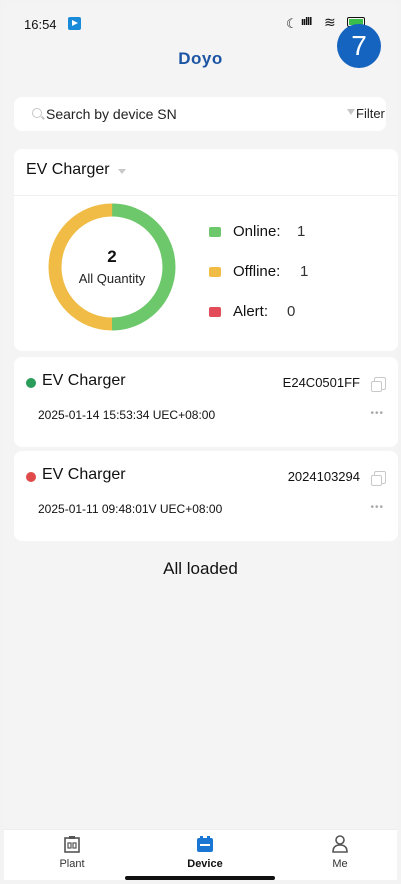 The width and height of the screenshot is (401, 884). I want to click on tab-me: Me, so click(340, 852).